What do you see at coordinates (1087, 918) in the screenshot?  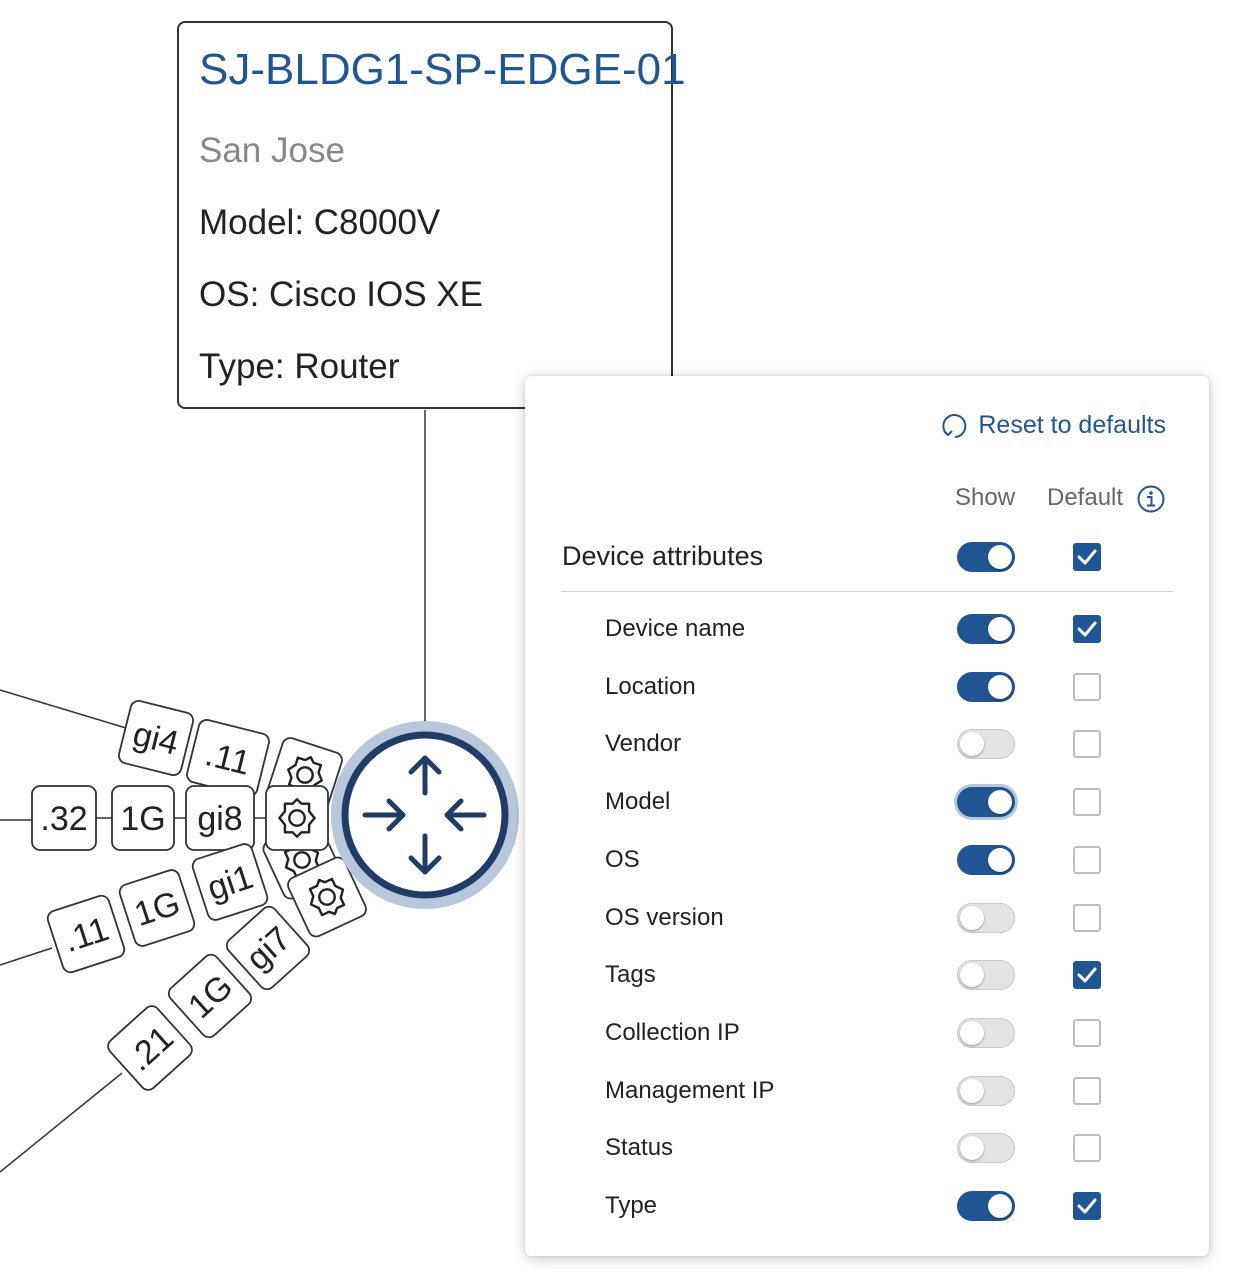 I see `default-checkbox-os-version` at bounding box center [1087, 918].